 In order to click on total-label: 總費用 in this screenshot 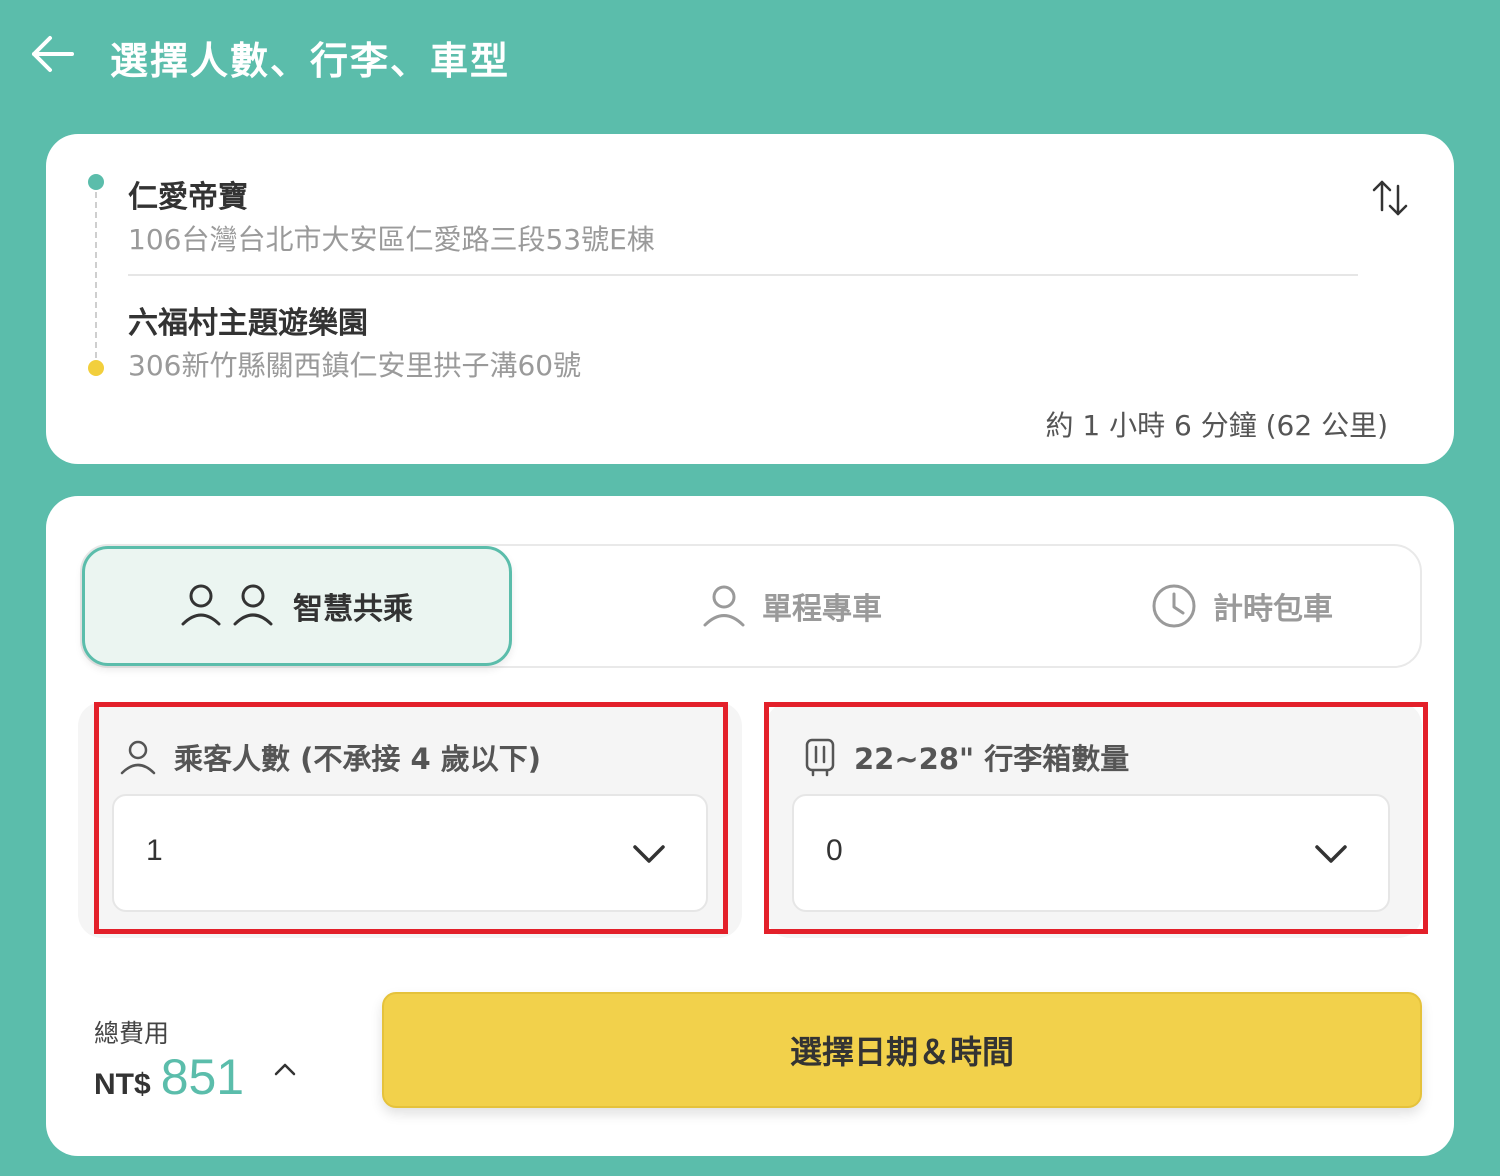, I will do `click(132, 1033)`.